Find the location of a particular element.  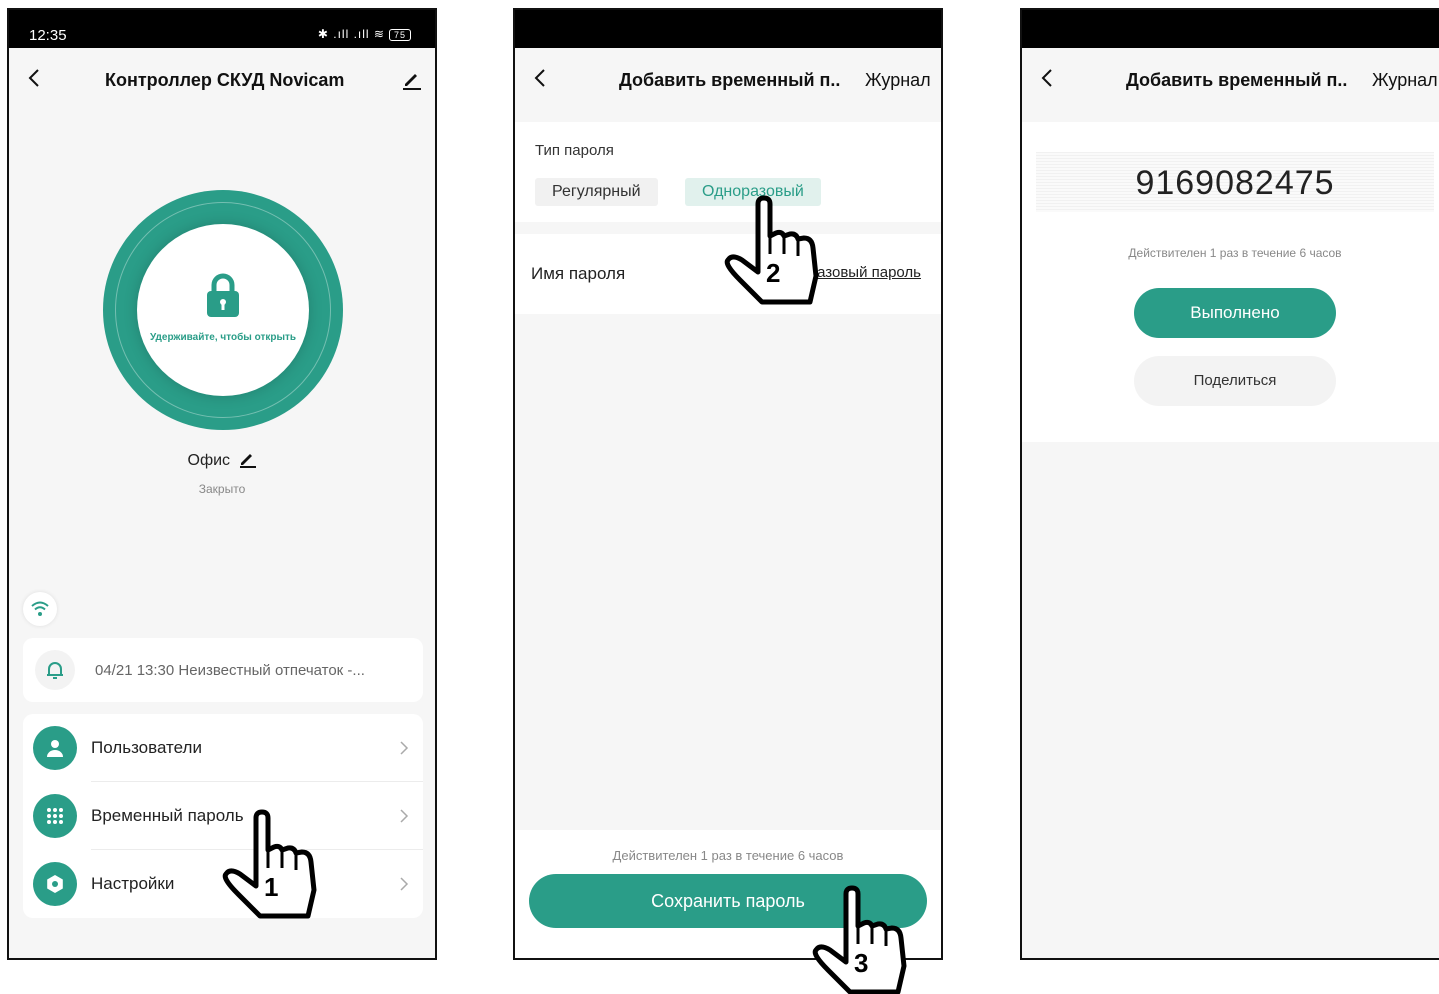

app-header: Контроллер СКУД Novicam is located at coordinates (222, 79).